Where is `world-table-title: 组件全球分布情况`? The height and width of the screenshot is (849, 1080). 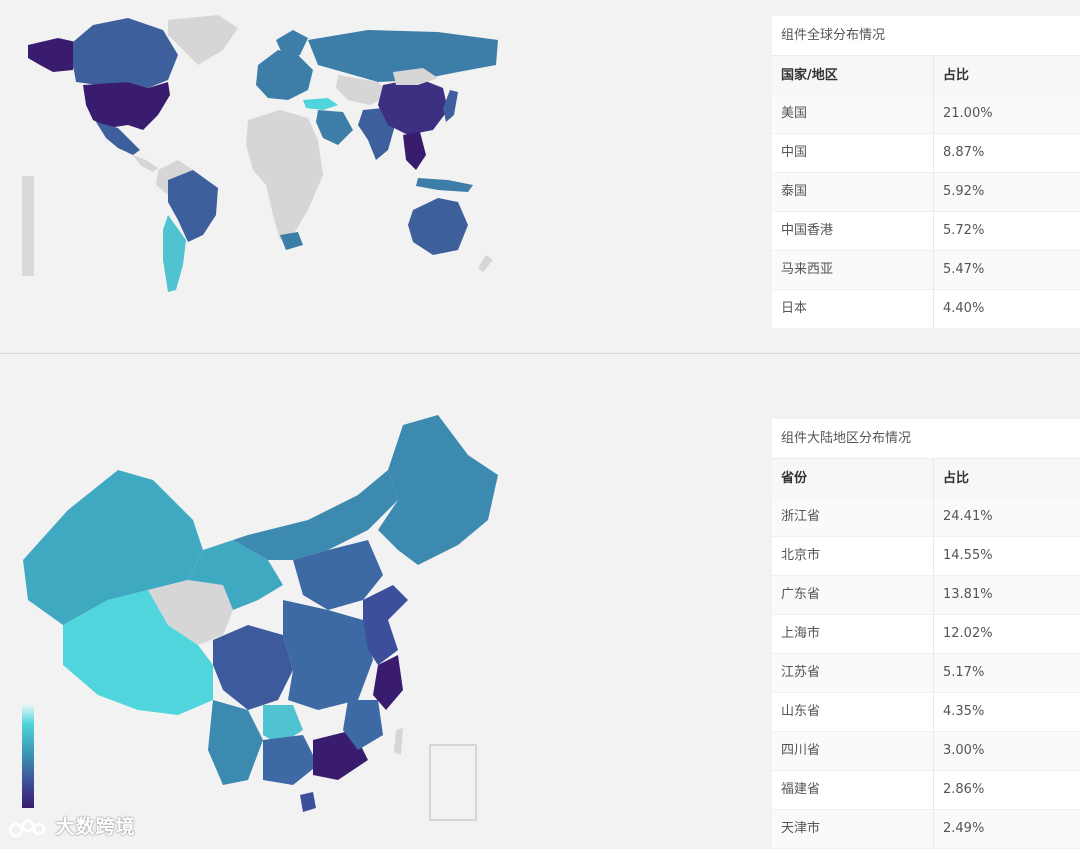 world-table-title: 组件全球分布情况 is located at coordinates (926, 36).